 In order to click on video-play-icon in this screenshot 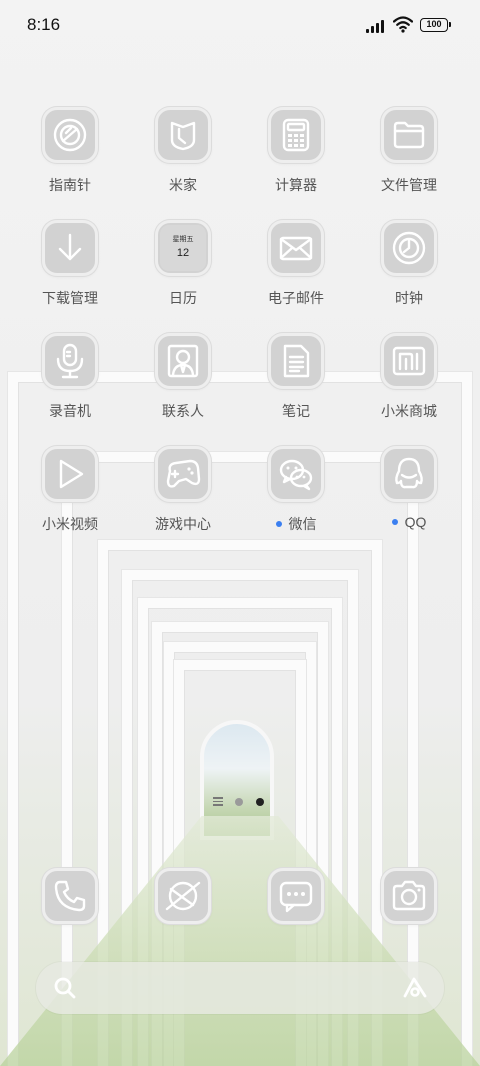, I will do `click(70, 474)`.